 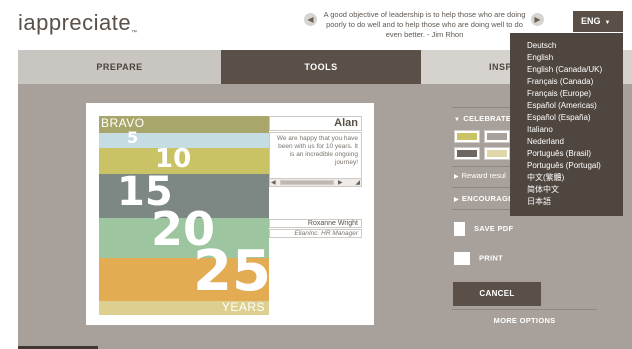 What do you see at coordinates (487, 198) in the screenshot?
I see `section-encourage-label: ENCOURAGE` at bounding box center [487, 198].